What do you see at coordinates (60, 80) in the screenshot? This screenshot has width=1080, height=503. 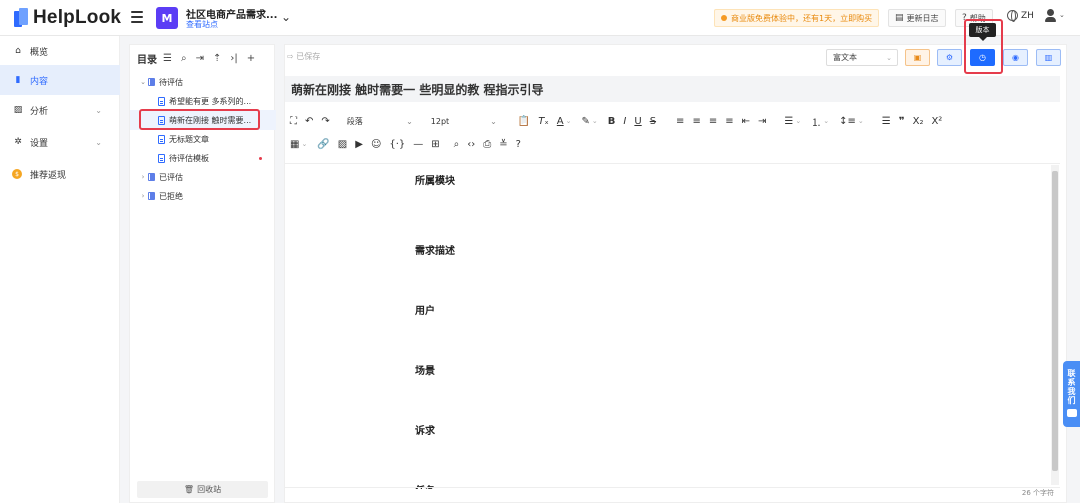 I see `sidebar-item-content: ▮ 内容` at bounding box center [60, 80].